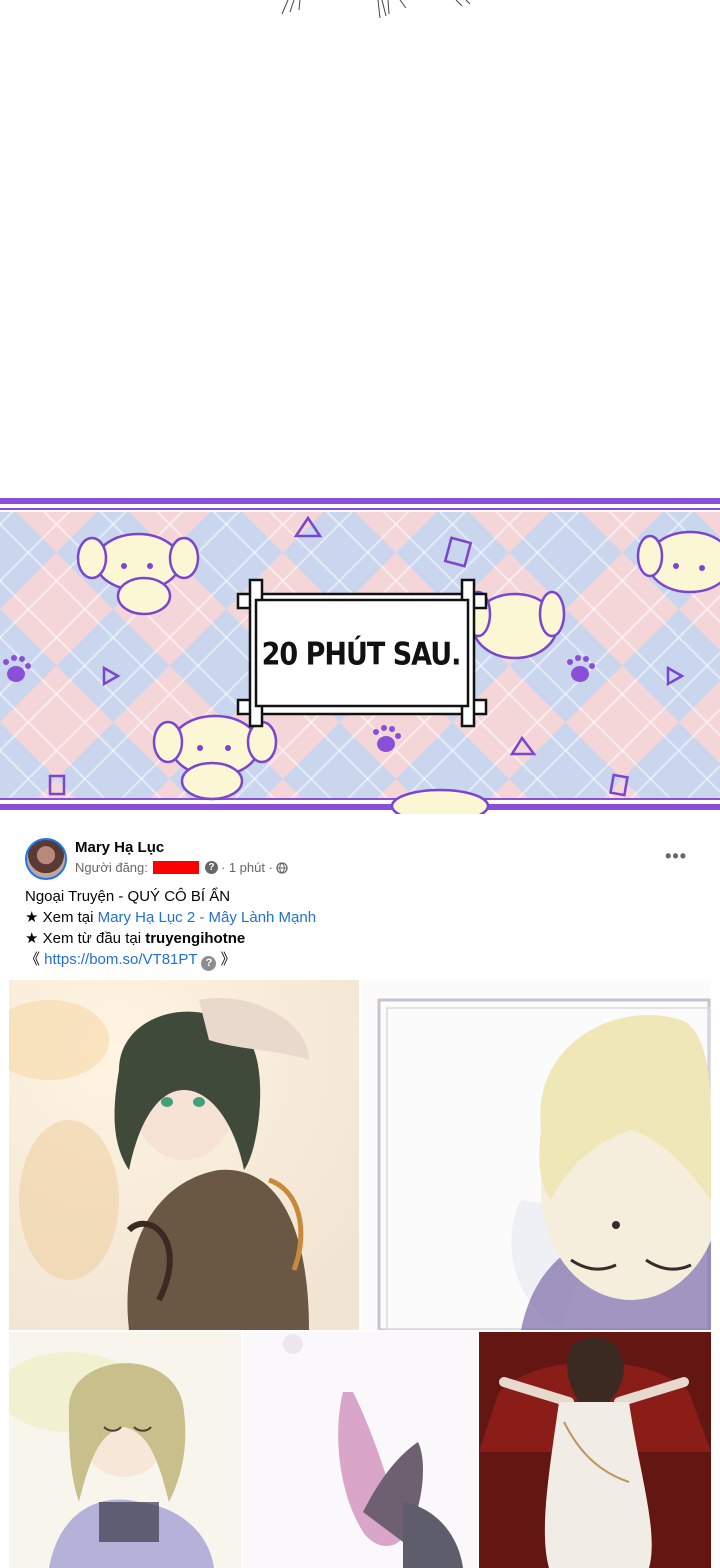 Image resolution: width=720 pixels, height=1568 pixels. What do you see at coordinates (175, 867) in the screenshot?
I see `redacted-name` at bounding box center [175, 867].